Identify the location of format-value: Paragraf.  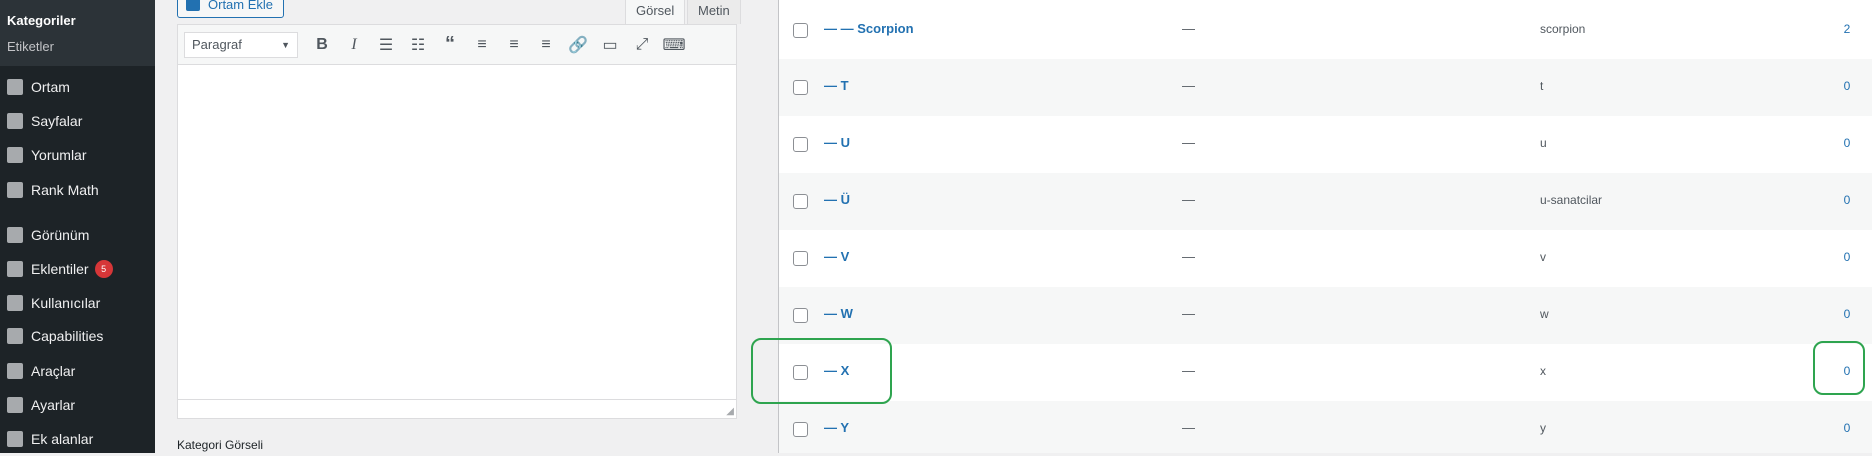
(217, 44).